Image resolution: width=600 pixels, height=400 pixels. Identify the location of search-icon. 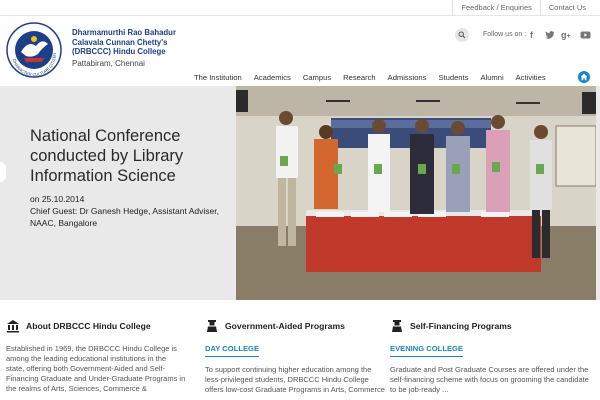
(462, 35).